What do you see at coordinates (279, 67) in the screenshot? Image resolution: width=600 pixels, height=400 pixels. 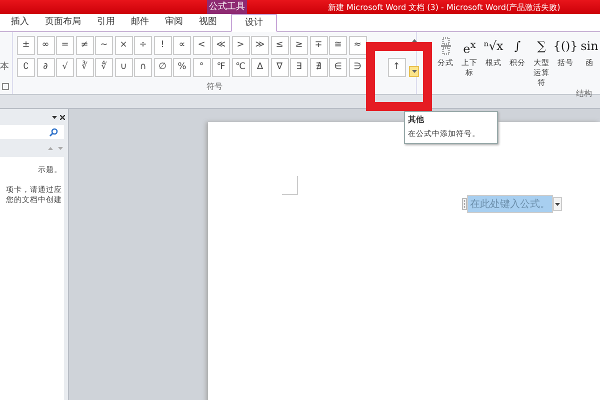 I see `symbol-button: ∇` at bounding box center [279, 67].